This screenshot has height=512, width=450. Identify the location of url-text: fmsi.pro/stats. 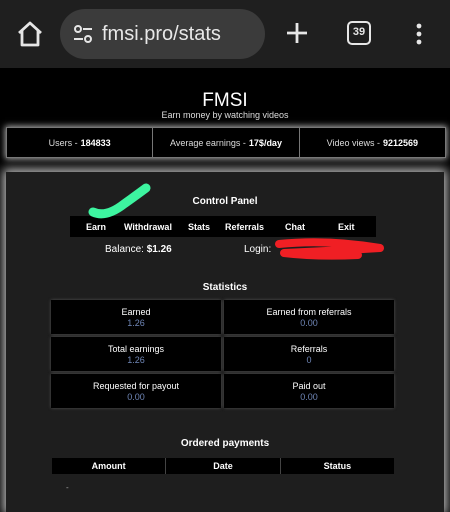
(161, 34).